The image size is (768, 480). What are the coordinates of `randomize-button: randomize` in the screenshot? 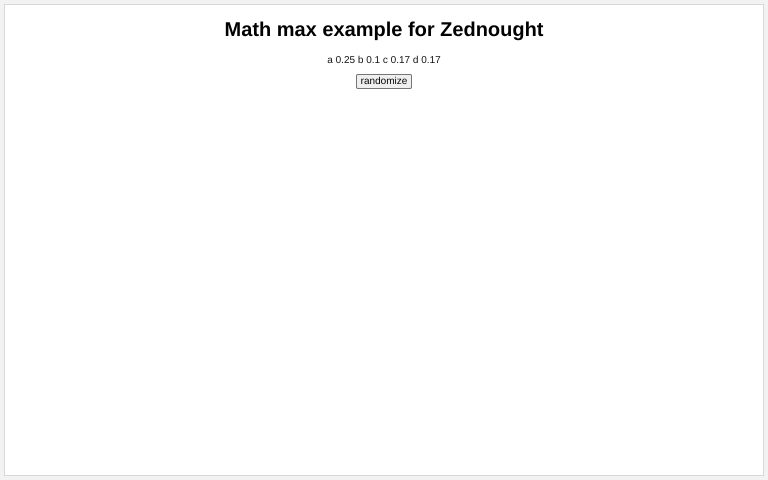 It's located at (384, 81).